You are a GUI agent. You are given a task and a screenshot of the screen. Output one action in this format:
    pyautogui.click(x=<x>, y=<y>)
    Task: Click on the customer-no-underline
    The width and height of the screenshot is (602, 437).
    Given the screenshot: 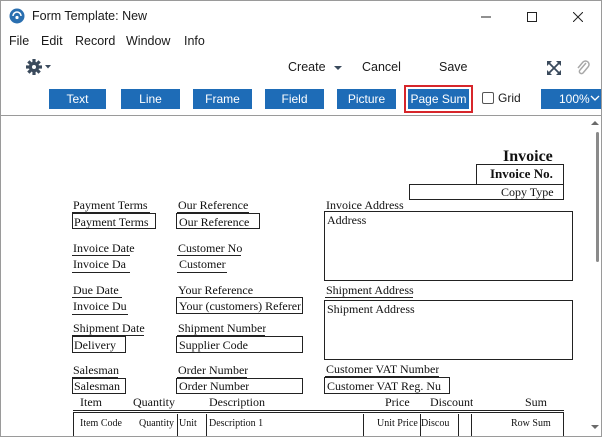 What is the action you would take?
    pyautogui.click(x=209, y=255)
    